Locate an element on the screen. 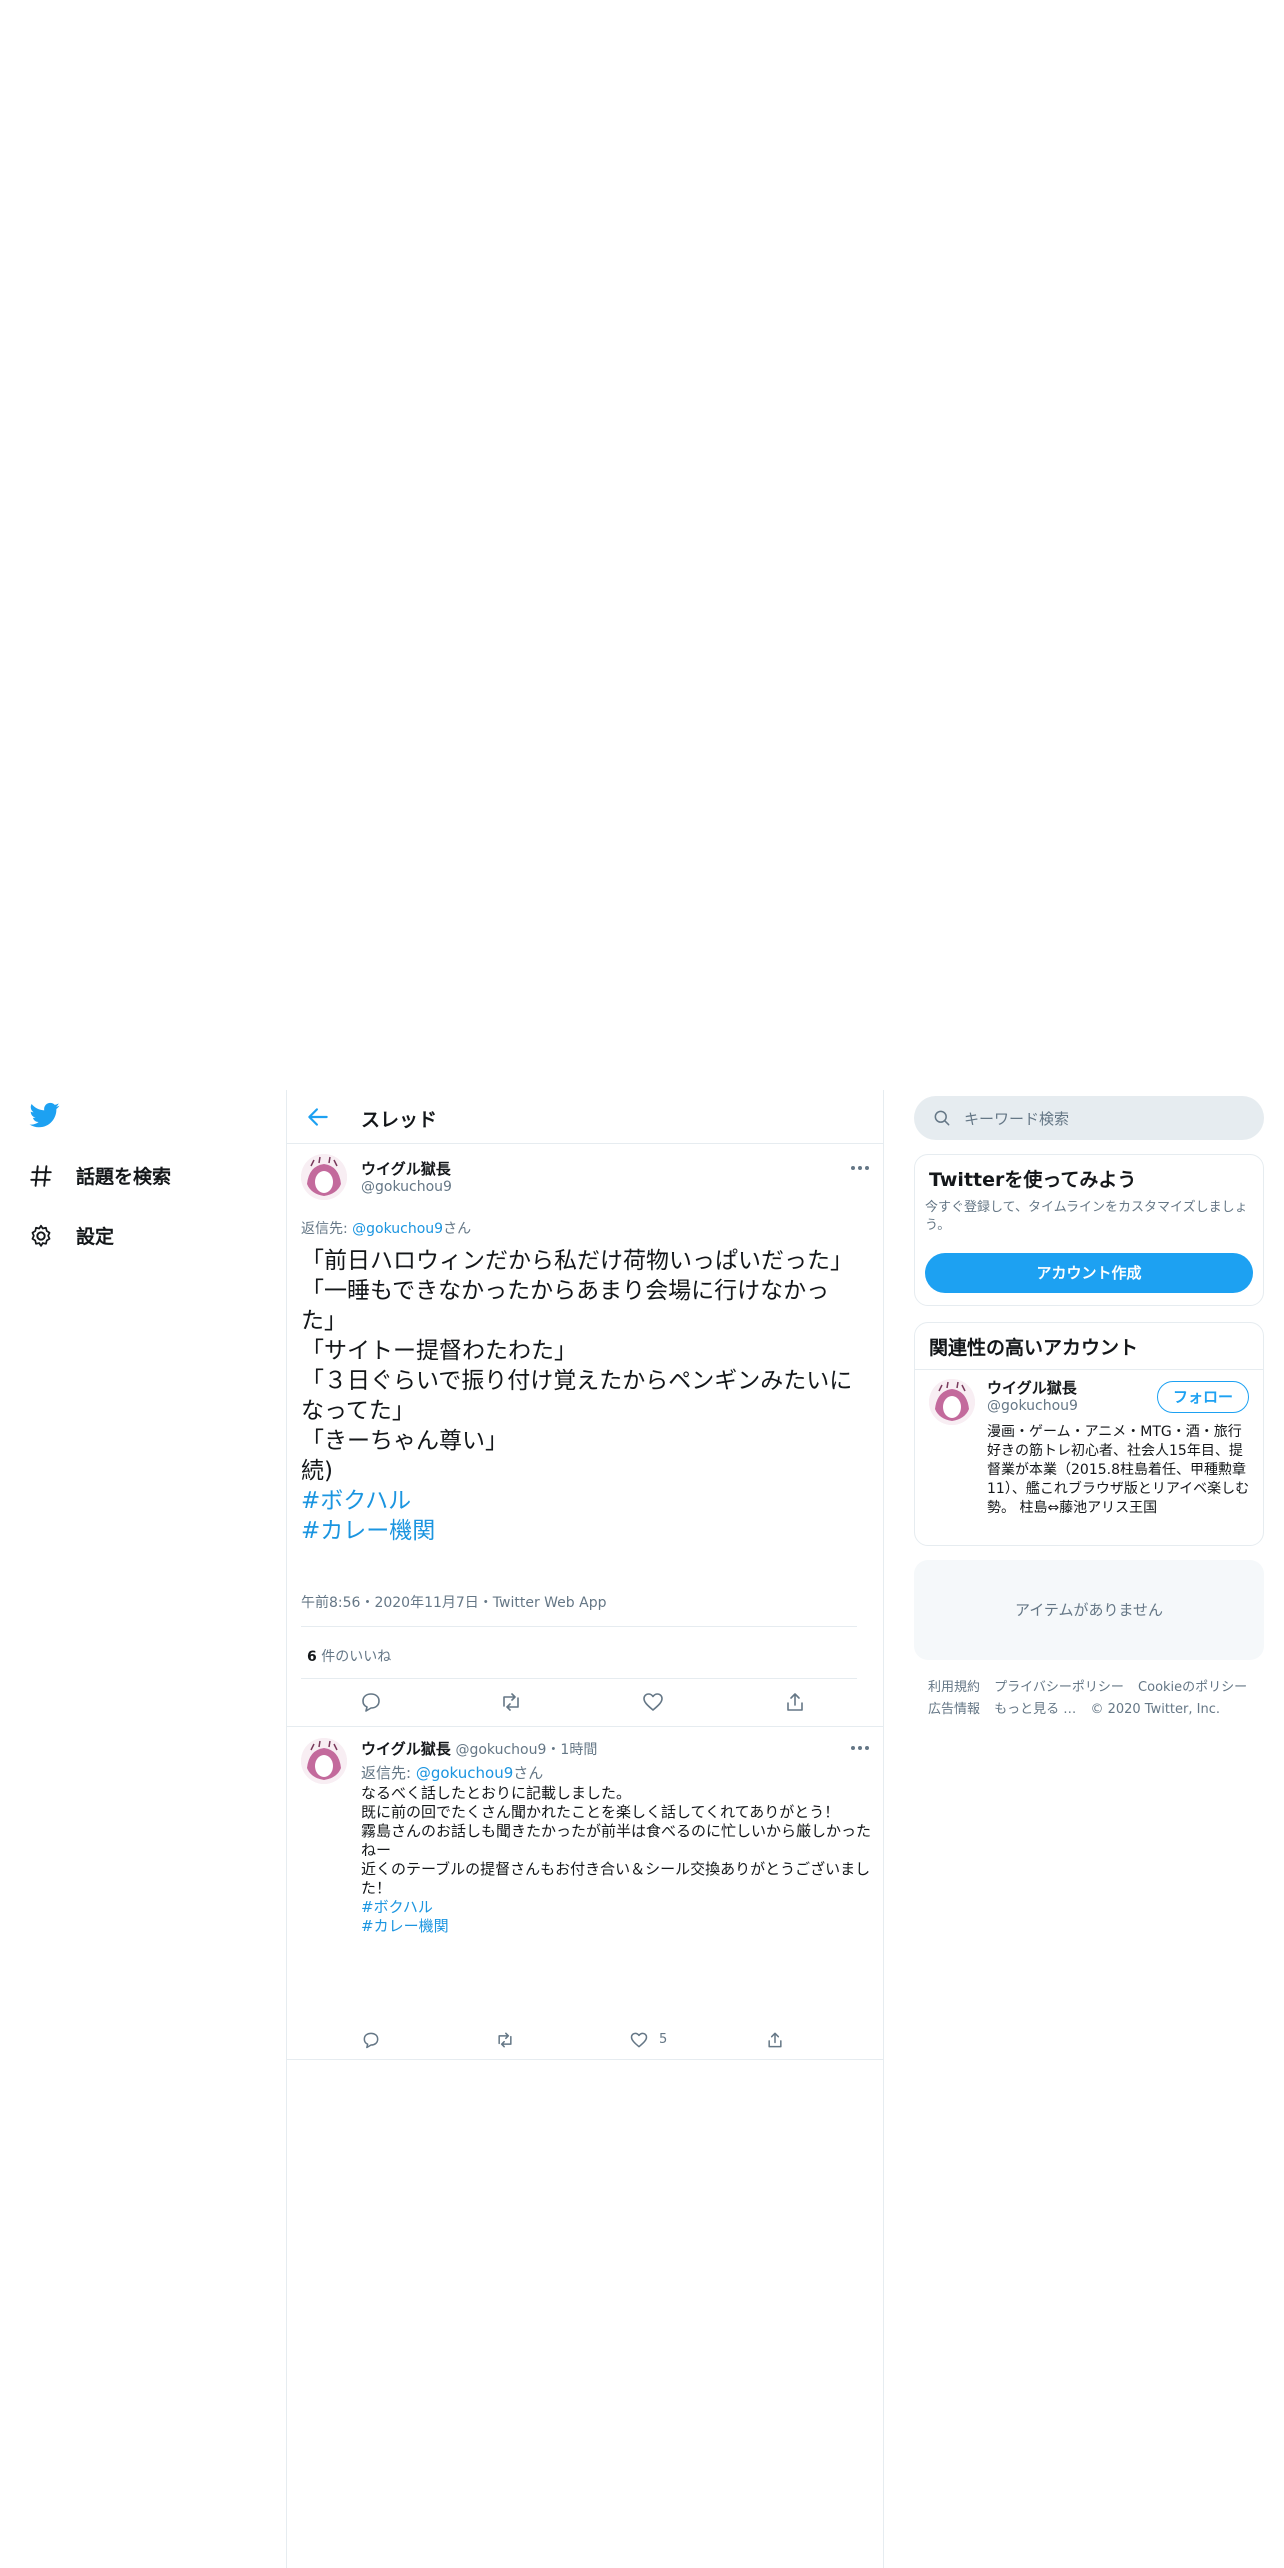 Image resolution: width=1284 pixels, height=2568 pixels. footer-link: 広告情報 is located at coordinates (954, 1709).